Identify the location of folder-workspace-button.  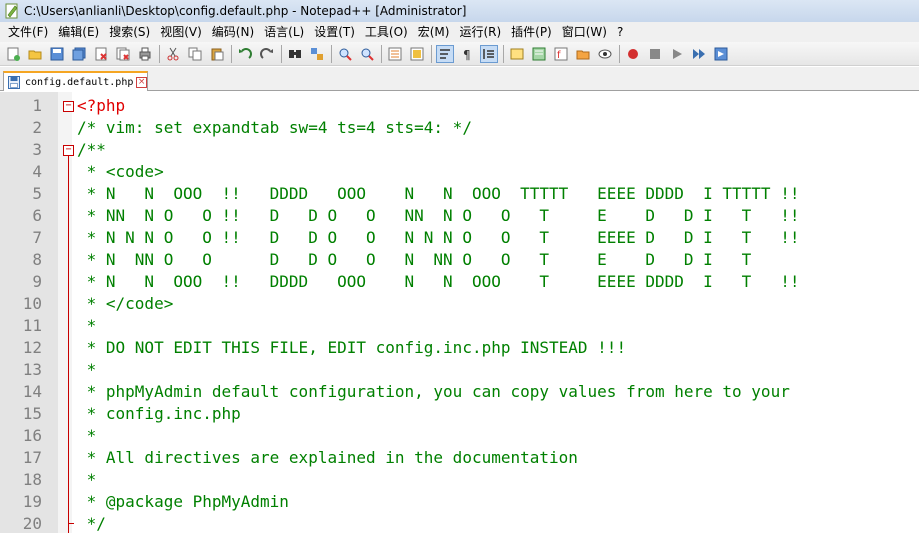
(583, 54).